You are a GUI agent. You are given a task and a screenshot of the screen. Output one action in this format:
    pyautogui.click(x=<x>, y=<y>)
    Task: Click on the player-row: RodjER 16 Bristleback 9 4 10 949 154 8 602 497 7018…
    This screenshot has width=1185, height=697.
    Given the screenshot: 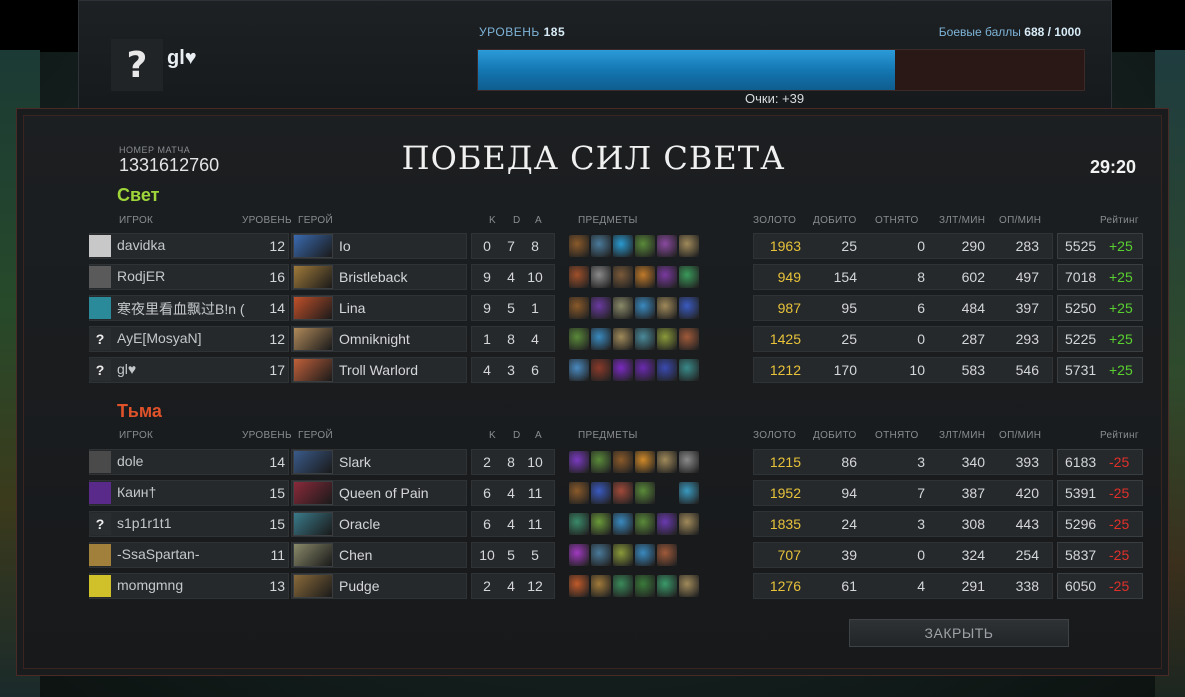 What is the action you would take?
    pyautogui.click(x=616, y=277)
    